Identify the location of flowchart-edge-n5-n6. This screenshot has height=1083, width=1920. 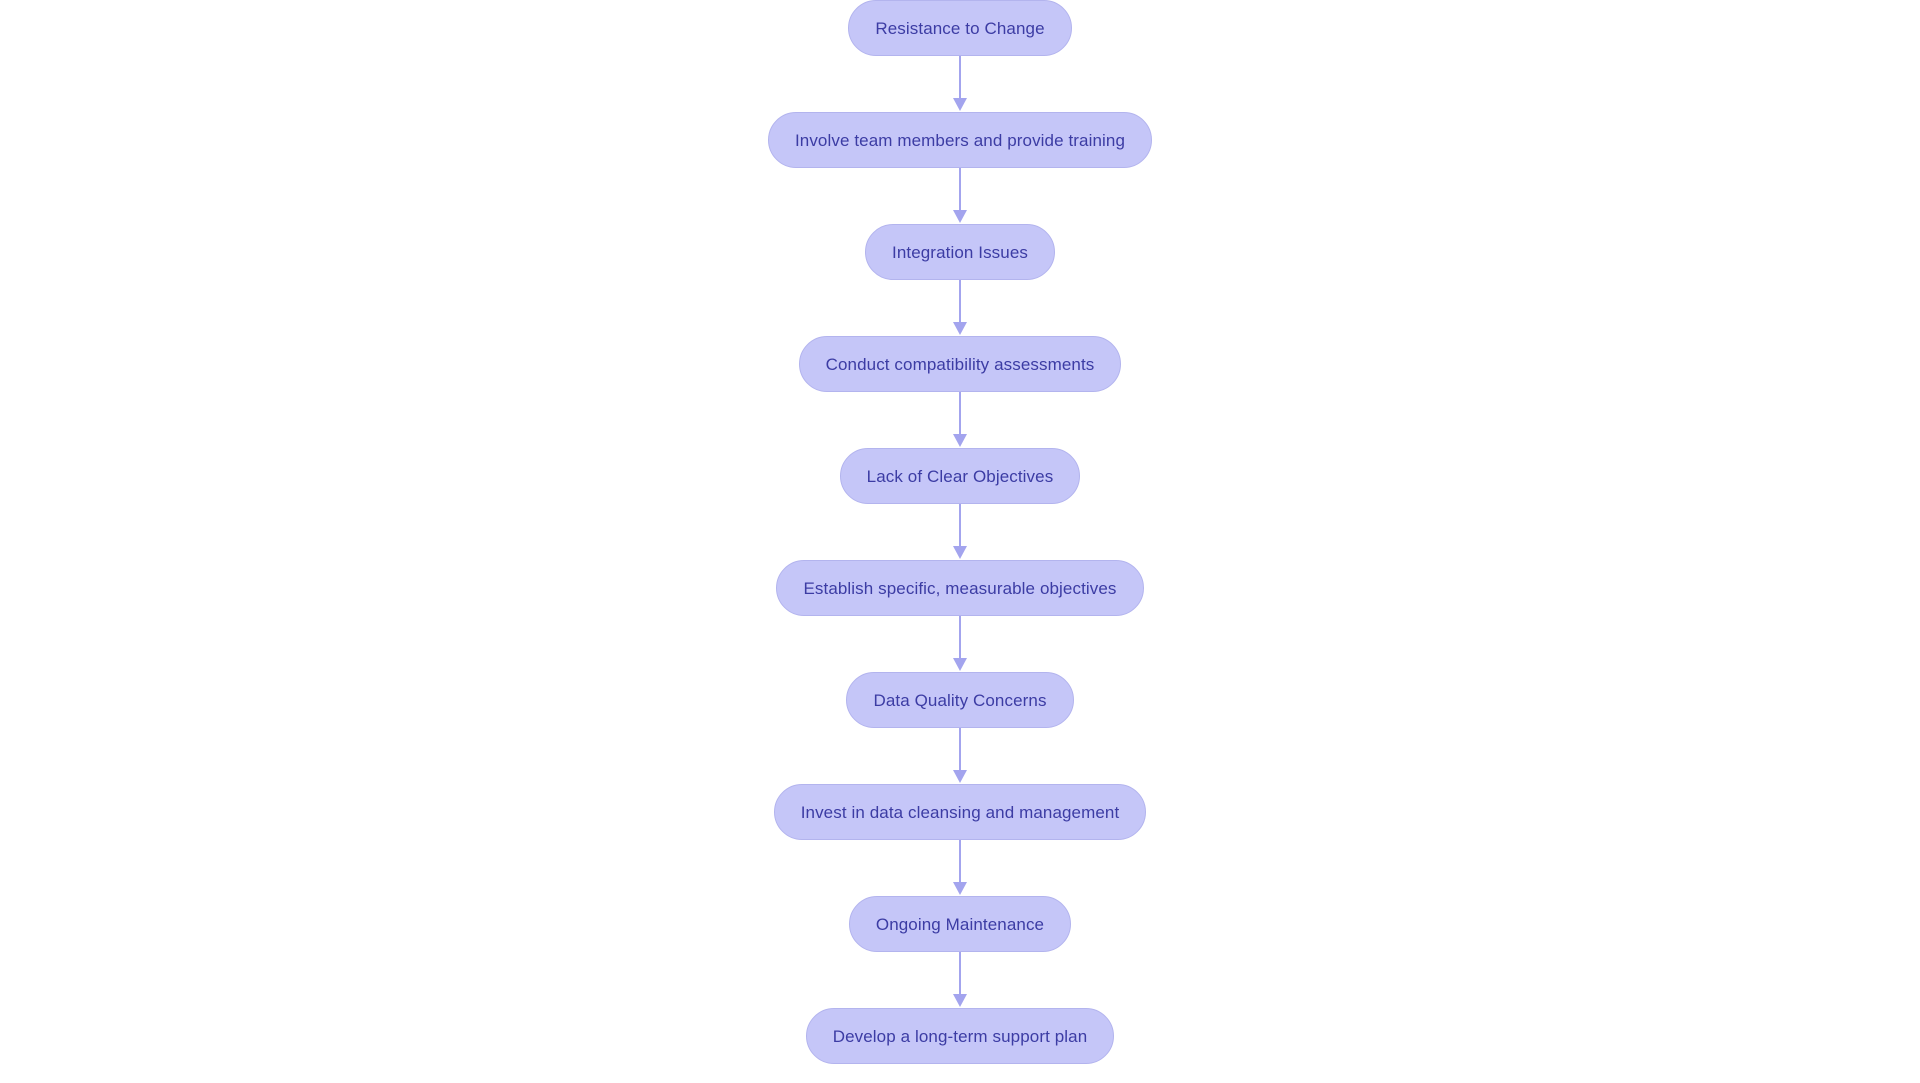
(960, 532).